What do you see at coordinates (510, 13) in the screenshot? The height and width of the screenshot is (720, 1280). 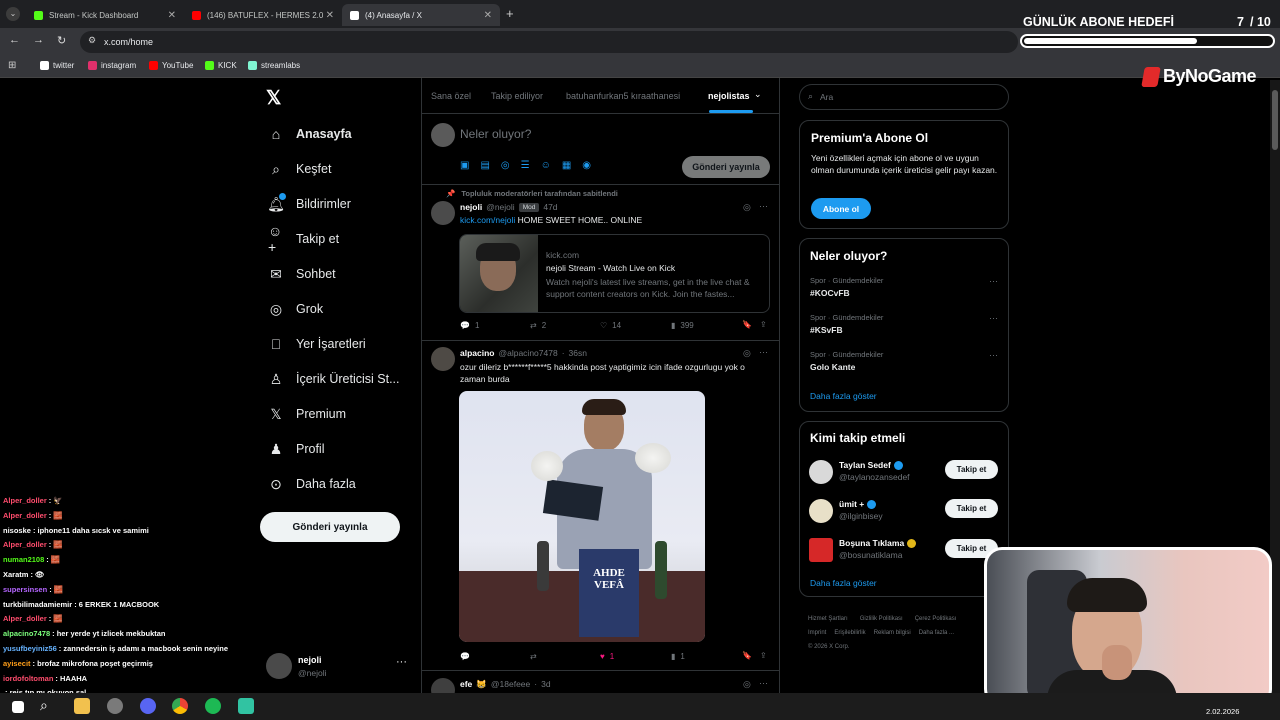 I see `new-tab-icon: +` at bounding box center [510, 13].